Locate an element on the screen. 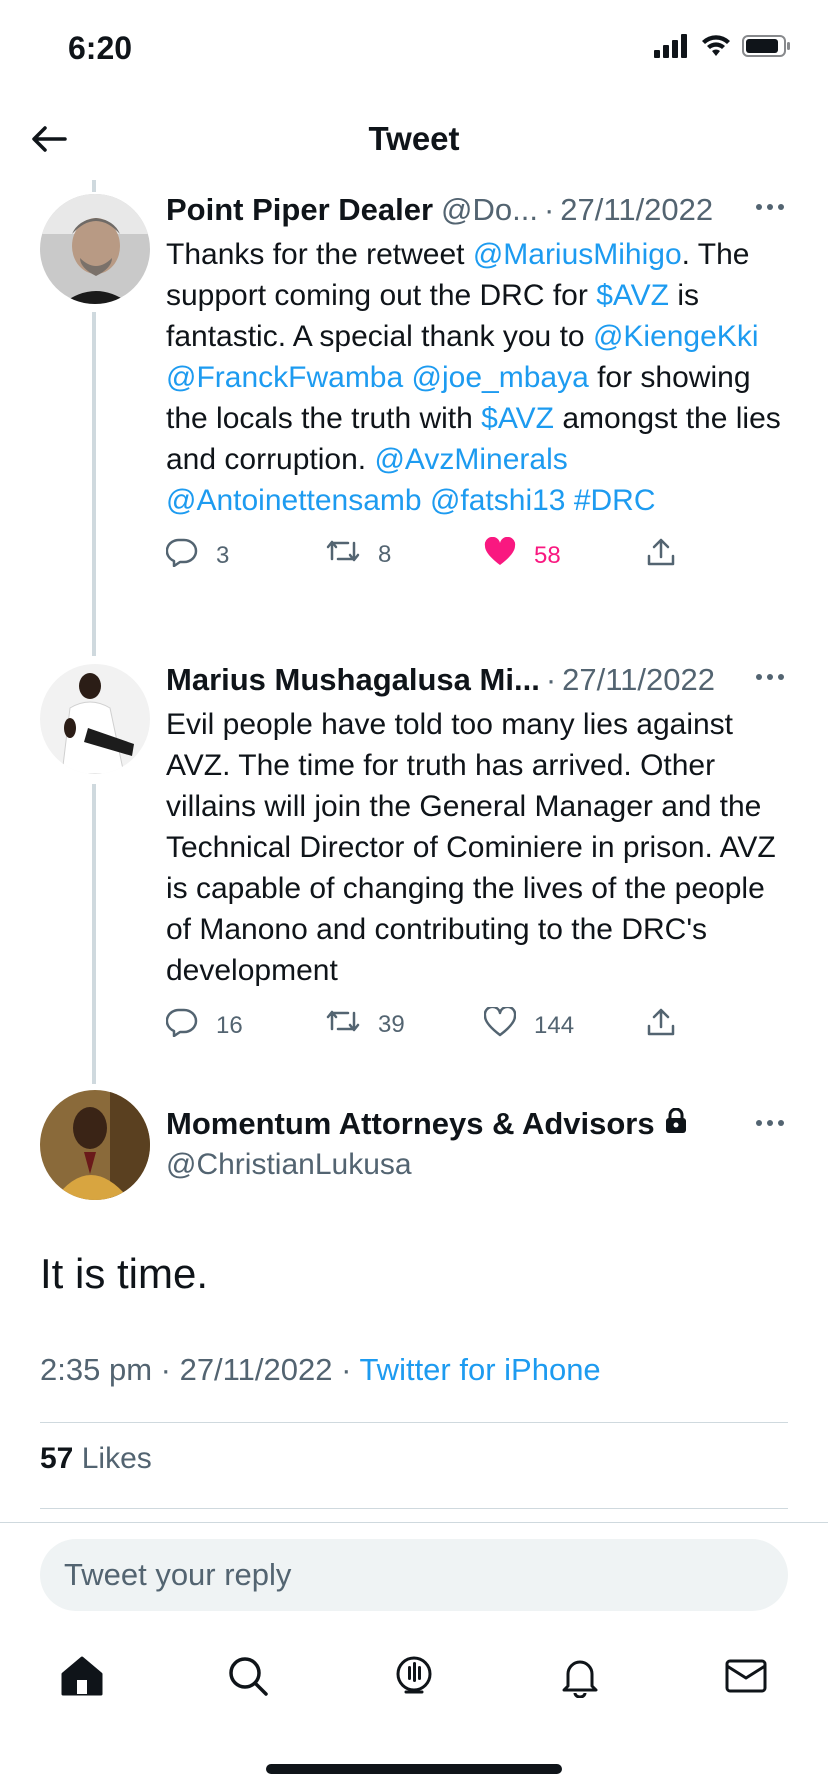 This screenshot has width=828, height=1792. wifi-icon is located at coordinates (716, 48).